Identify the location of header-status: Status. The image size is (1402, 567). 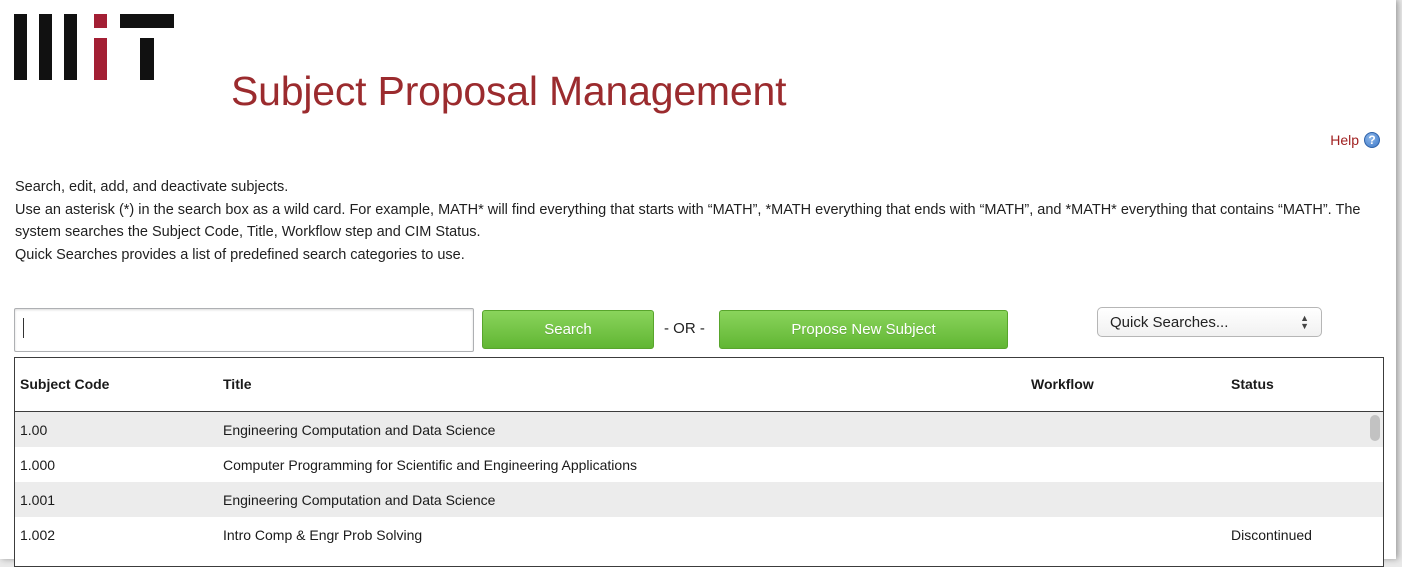
(1252, 384).